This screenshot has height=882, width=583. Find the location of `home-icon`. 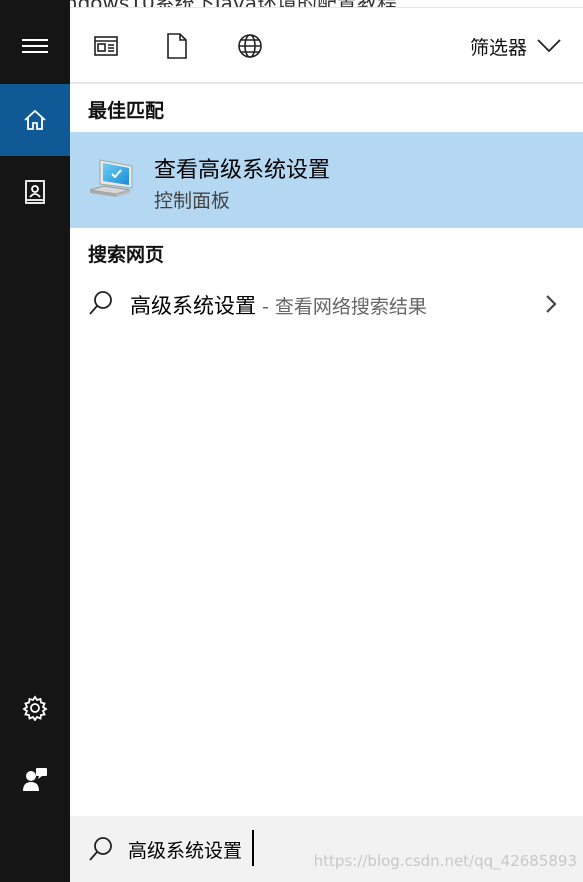

home-icon is located at coordinates (35, 119).